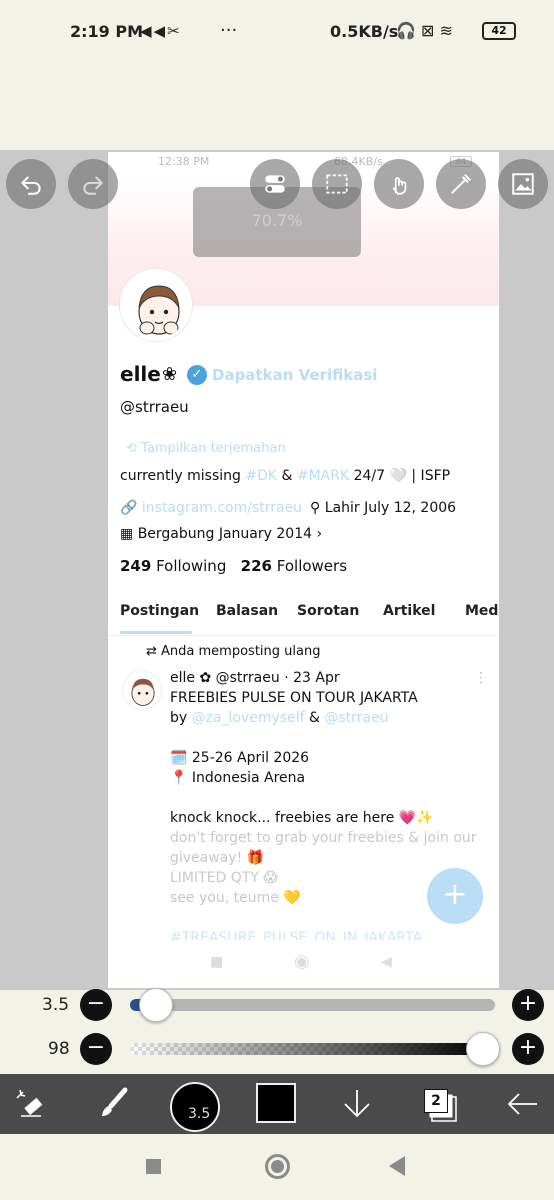 The image size is (554, 1200). I want to click on post-avatar, so click(142, 690).